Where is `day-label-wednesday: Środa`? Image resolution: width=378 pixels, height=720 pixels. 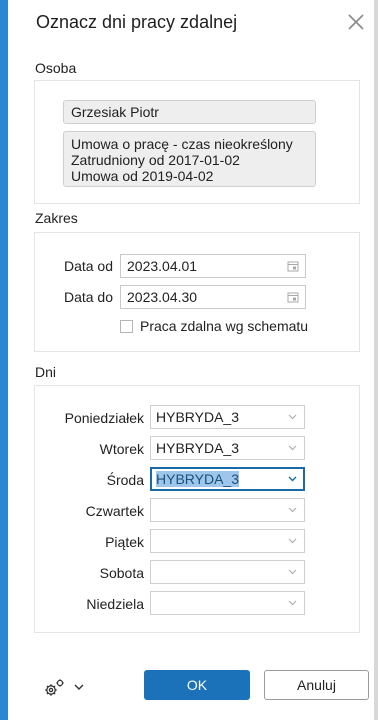
day-label-wednesday: Środa is located at coordinates (125, 480).